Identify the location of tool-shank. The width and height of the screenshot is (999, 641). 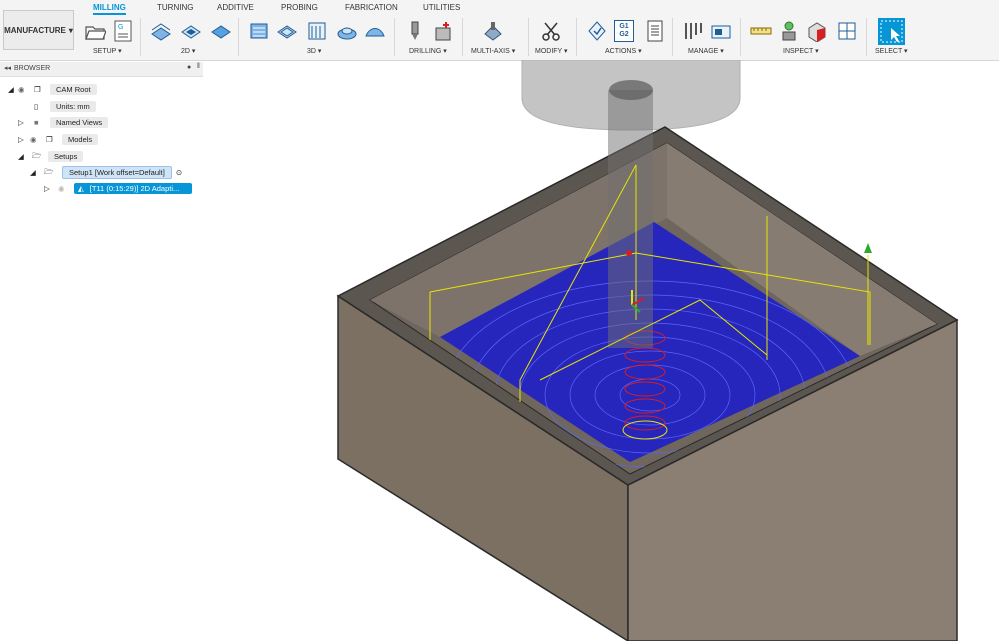
(630, 219).